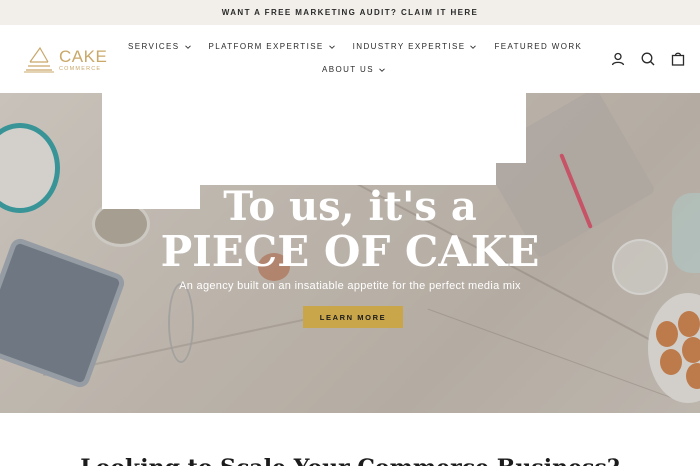  Describe the element at coordinates (348, 69) in the screenshot. I see `nav-label: ABOUT US` at that location.